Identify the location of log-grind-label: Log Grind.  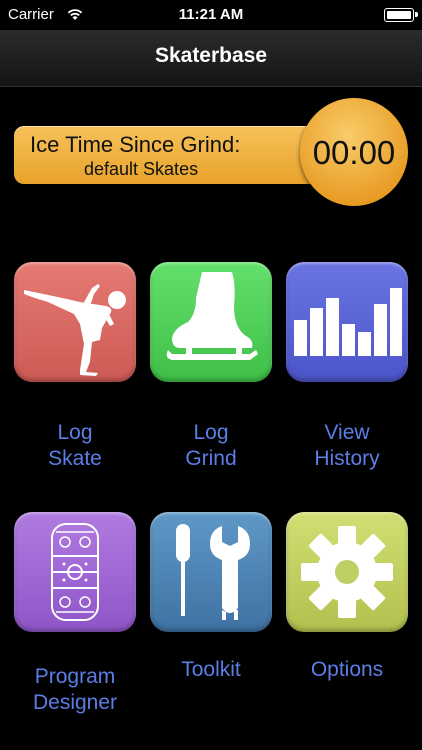
(211, 446).